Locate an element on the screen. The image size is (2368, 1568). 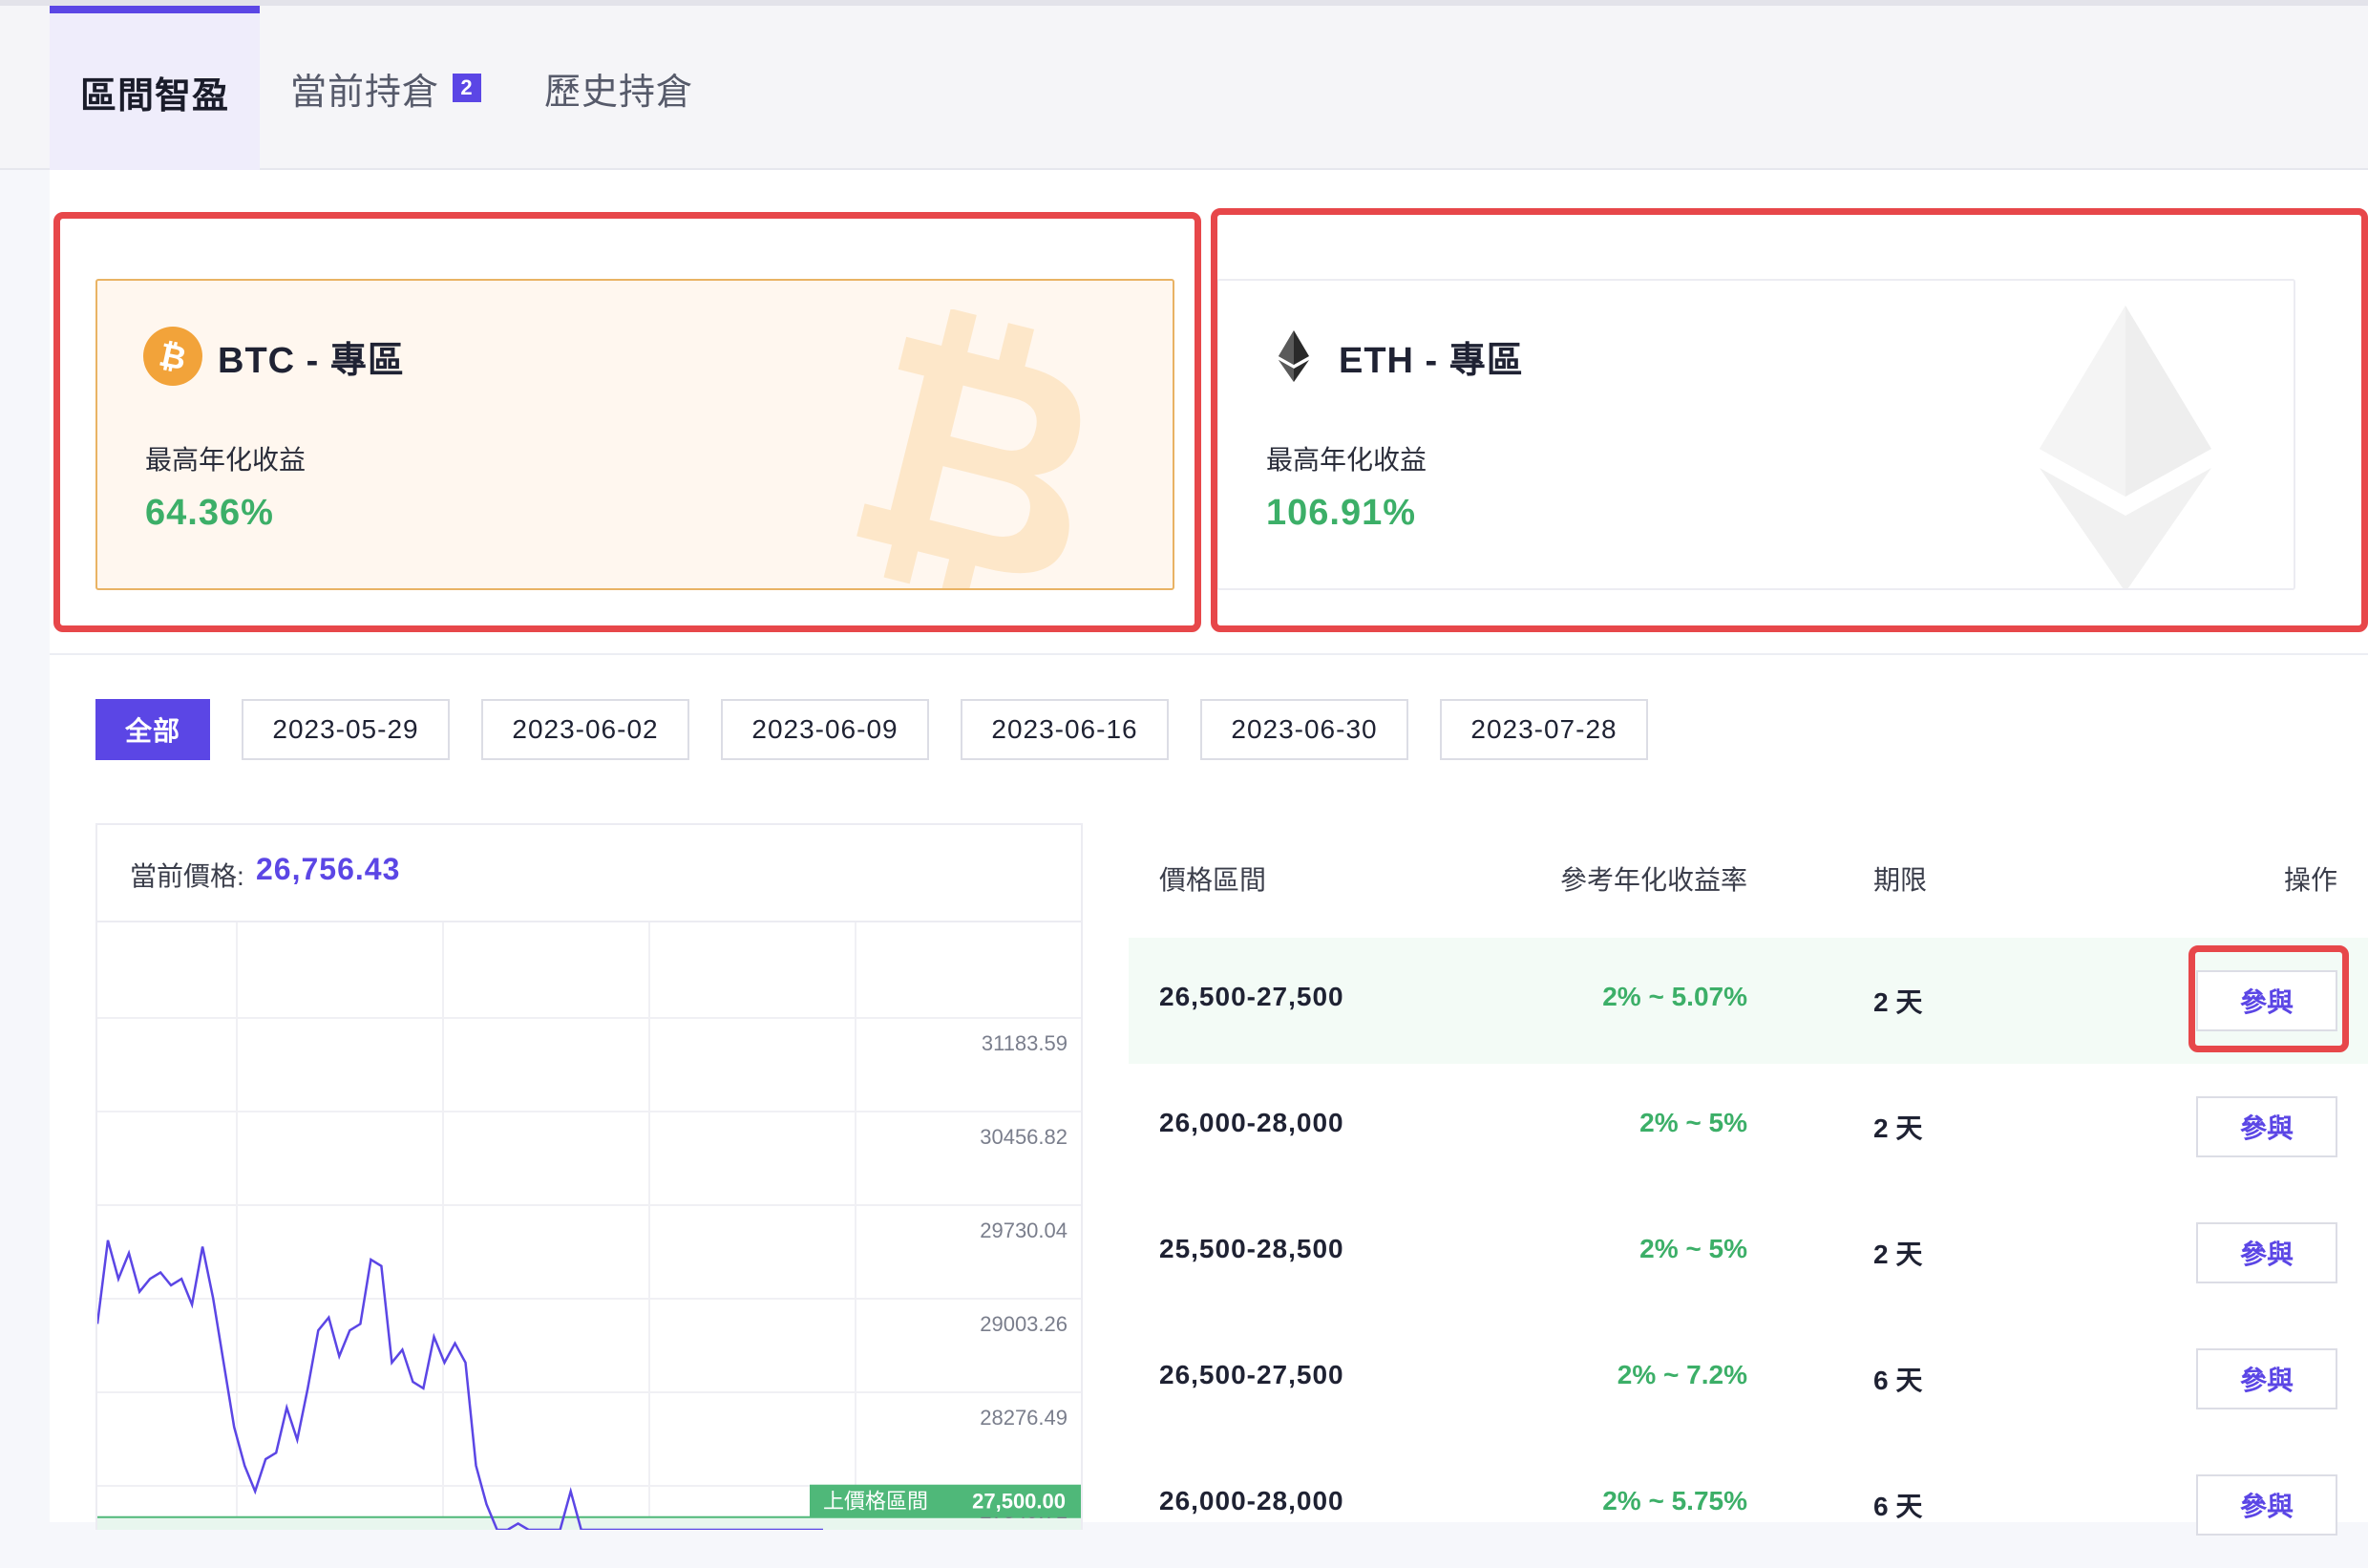
chart-header: 當前價格: 26,756.43 is located at coordinates (589, 873).